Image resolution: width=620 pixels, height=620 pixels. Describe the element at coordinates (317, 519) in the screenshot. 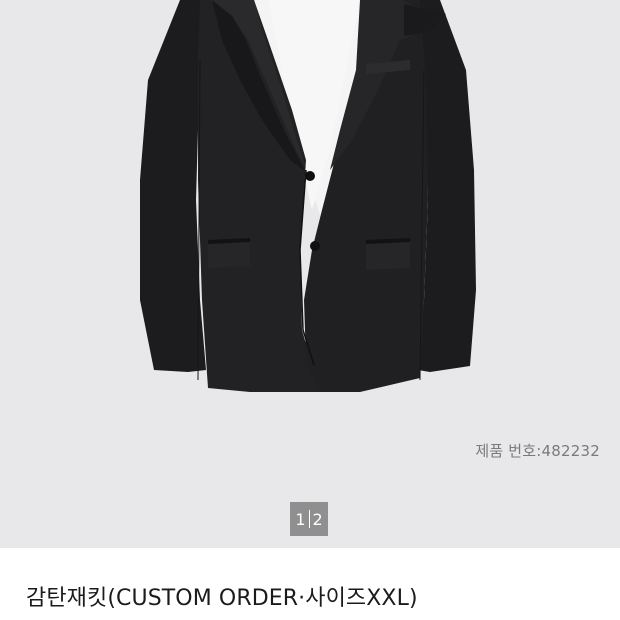

I see `pager-total: 2` at that location.